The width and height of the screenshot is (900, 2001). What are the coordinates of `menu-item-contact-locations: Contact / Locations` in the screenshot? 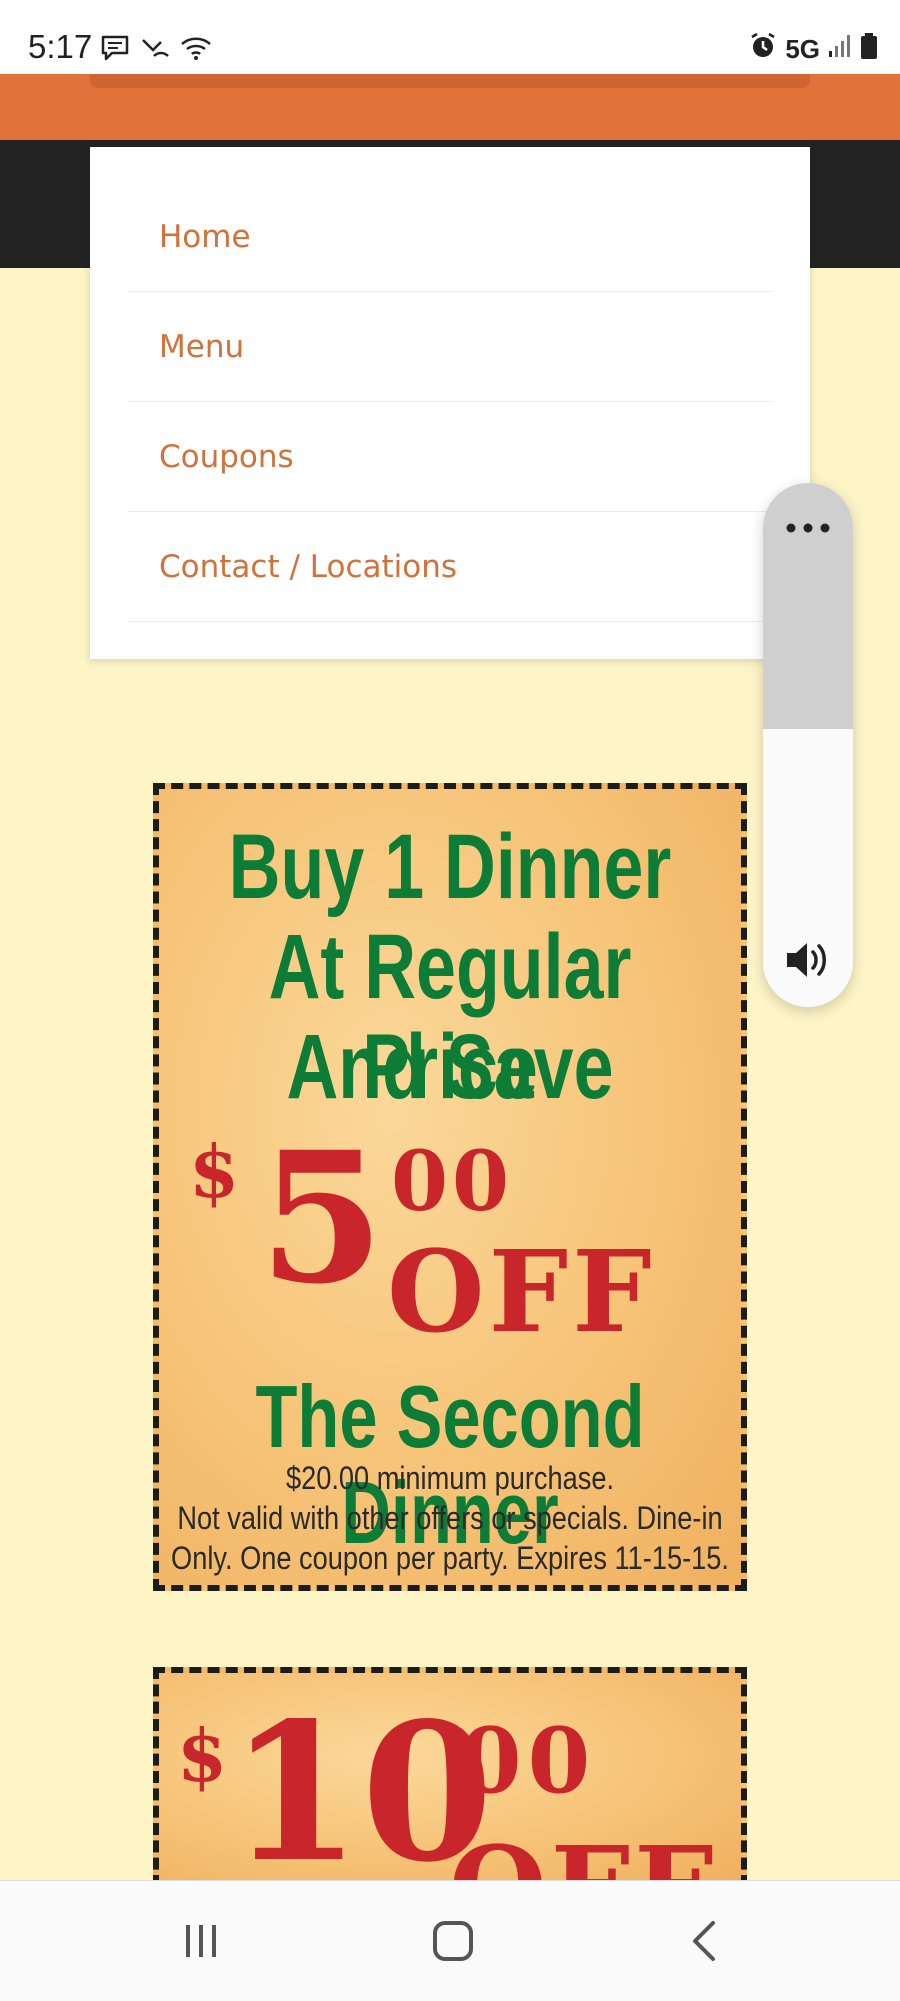 It's located at (450, 567).